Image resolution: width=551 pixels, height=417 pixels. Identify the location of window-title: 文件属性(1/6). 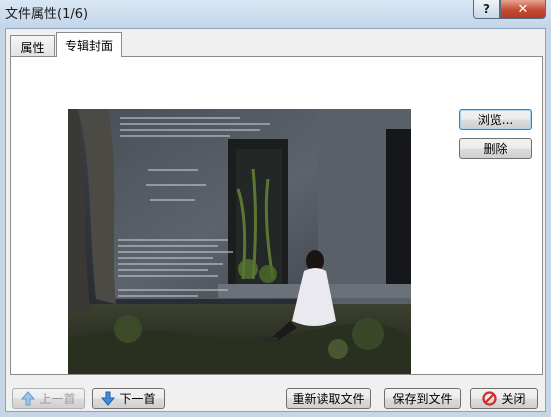
(47, 14).